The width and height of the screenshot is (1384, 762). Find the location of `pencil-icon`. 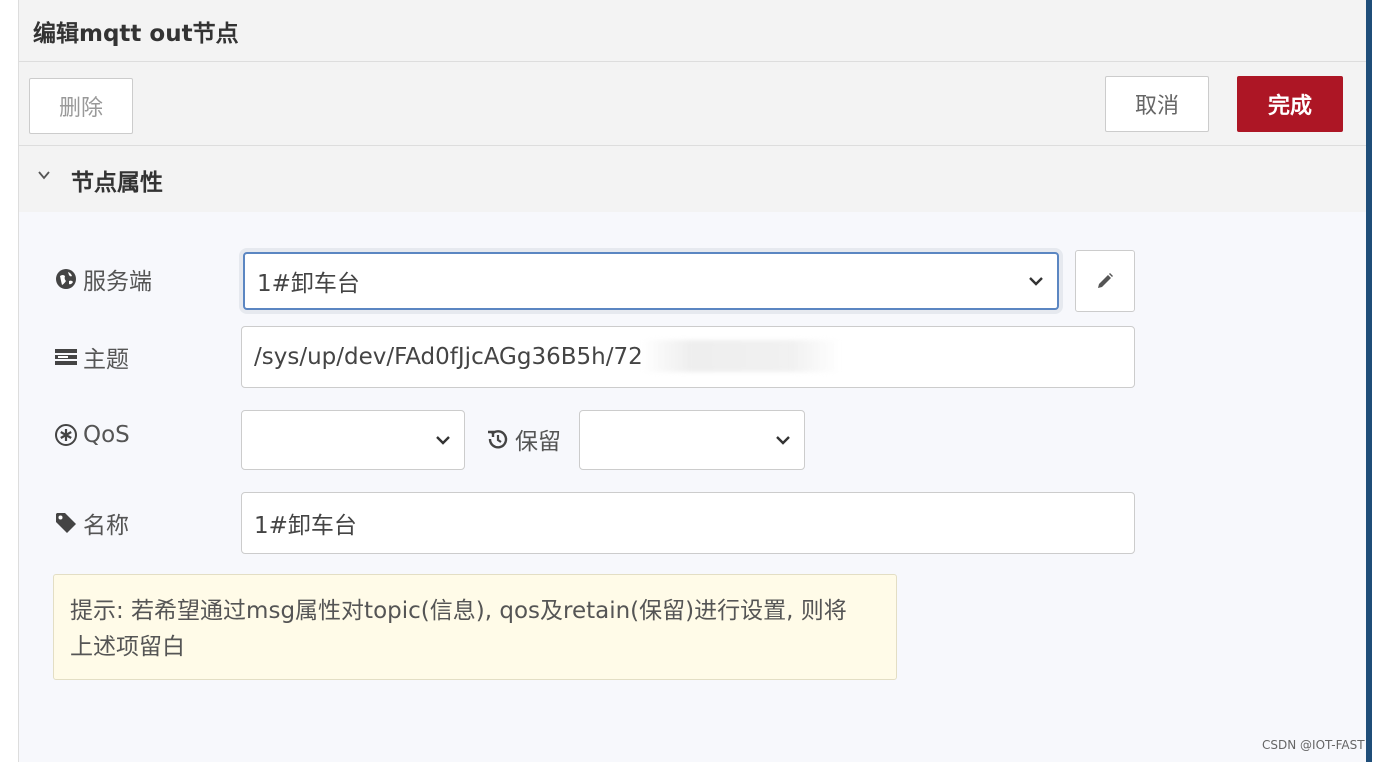

pencil-icon is located at coordinates (1105, 280).